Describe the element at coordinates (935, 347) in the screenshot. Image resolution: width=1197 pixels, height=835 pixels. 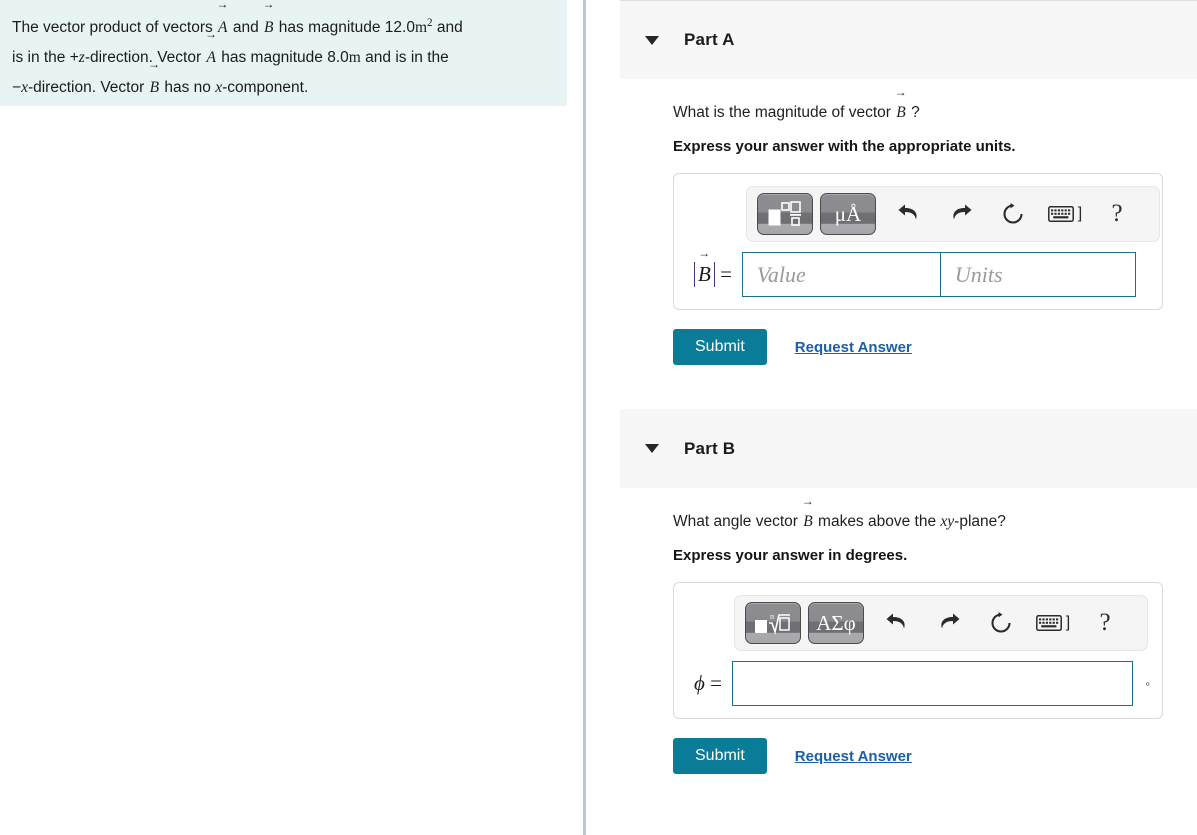
I see `part-a-actions: Submit Request Answer` at that location.